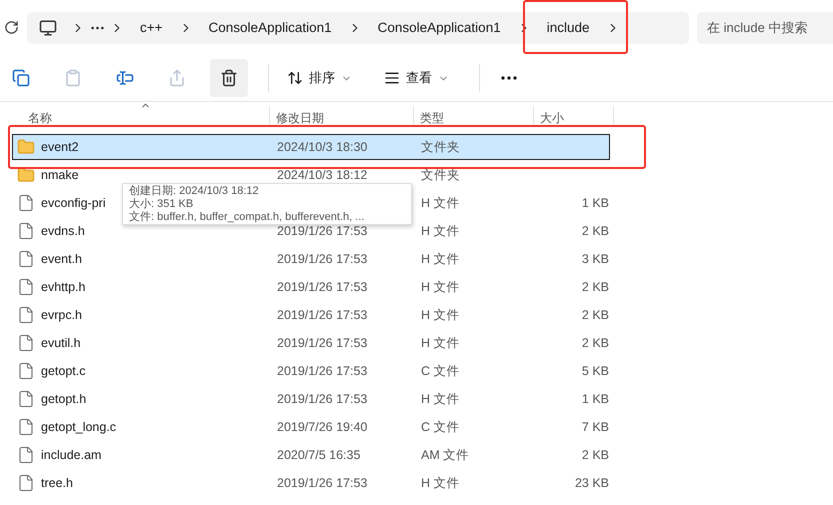 Image resolution: width=833 pixels, height=505 pixels. I want to click on file-name: getopt_long.c, so click(78, 427).